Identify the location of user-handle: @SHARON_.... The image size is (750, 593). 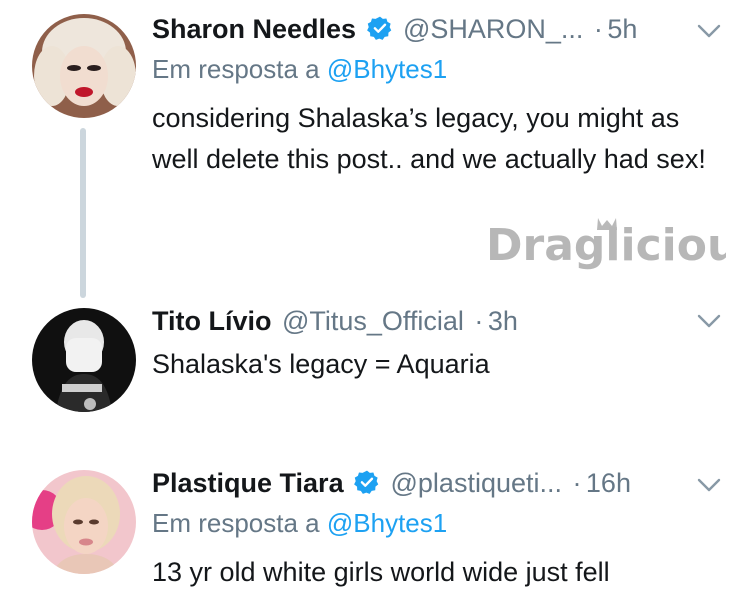
(493, 29).